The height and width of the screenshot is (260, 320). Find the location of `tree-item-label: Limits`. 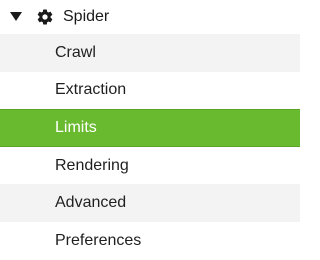

tree-item-label: Limits is located at coordinates (76, 127).